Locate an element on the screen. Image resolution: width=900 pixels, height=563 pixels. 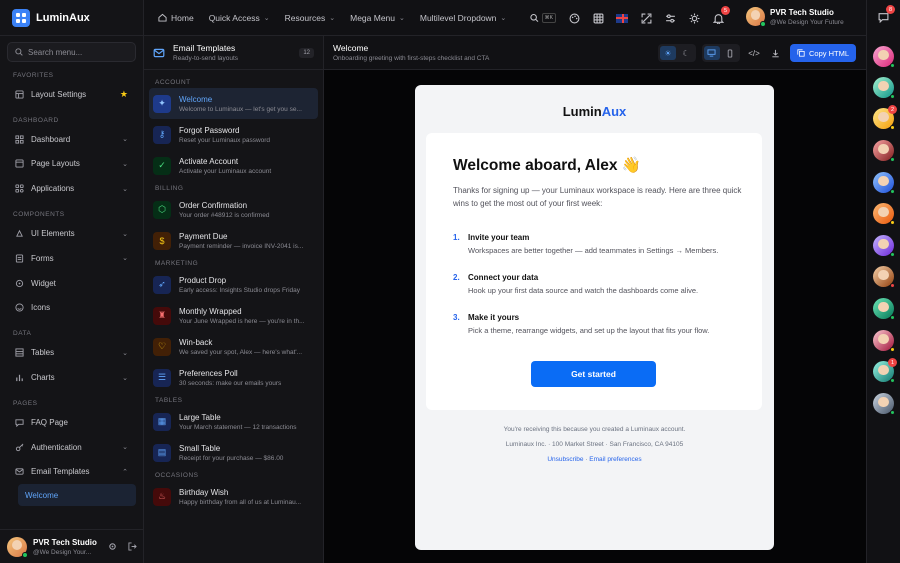
sliders-icon is located at coordinates (670, 18).